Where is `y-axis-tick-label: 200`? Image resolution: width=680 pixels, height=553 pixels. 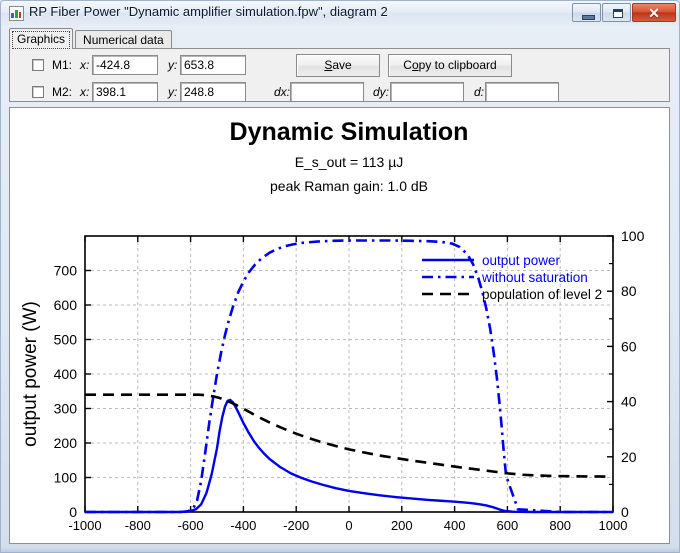
y-axis-tick-label: 200 is located at coordinates (66, 443).